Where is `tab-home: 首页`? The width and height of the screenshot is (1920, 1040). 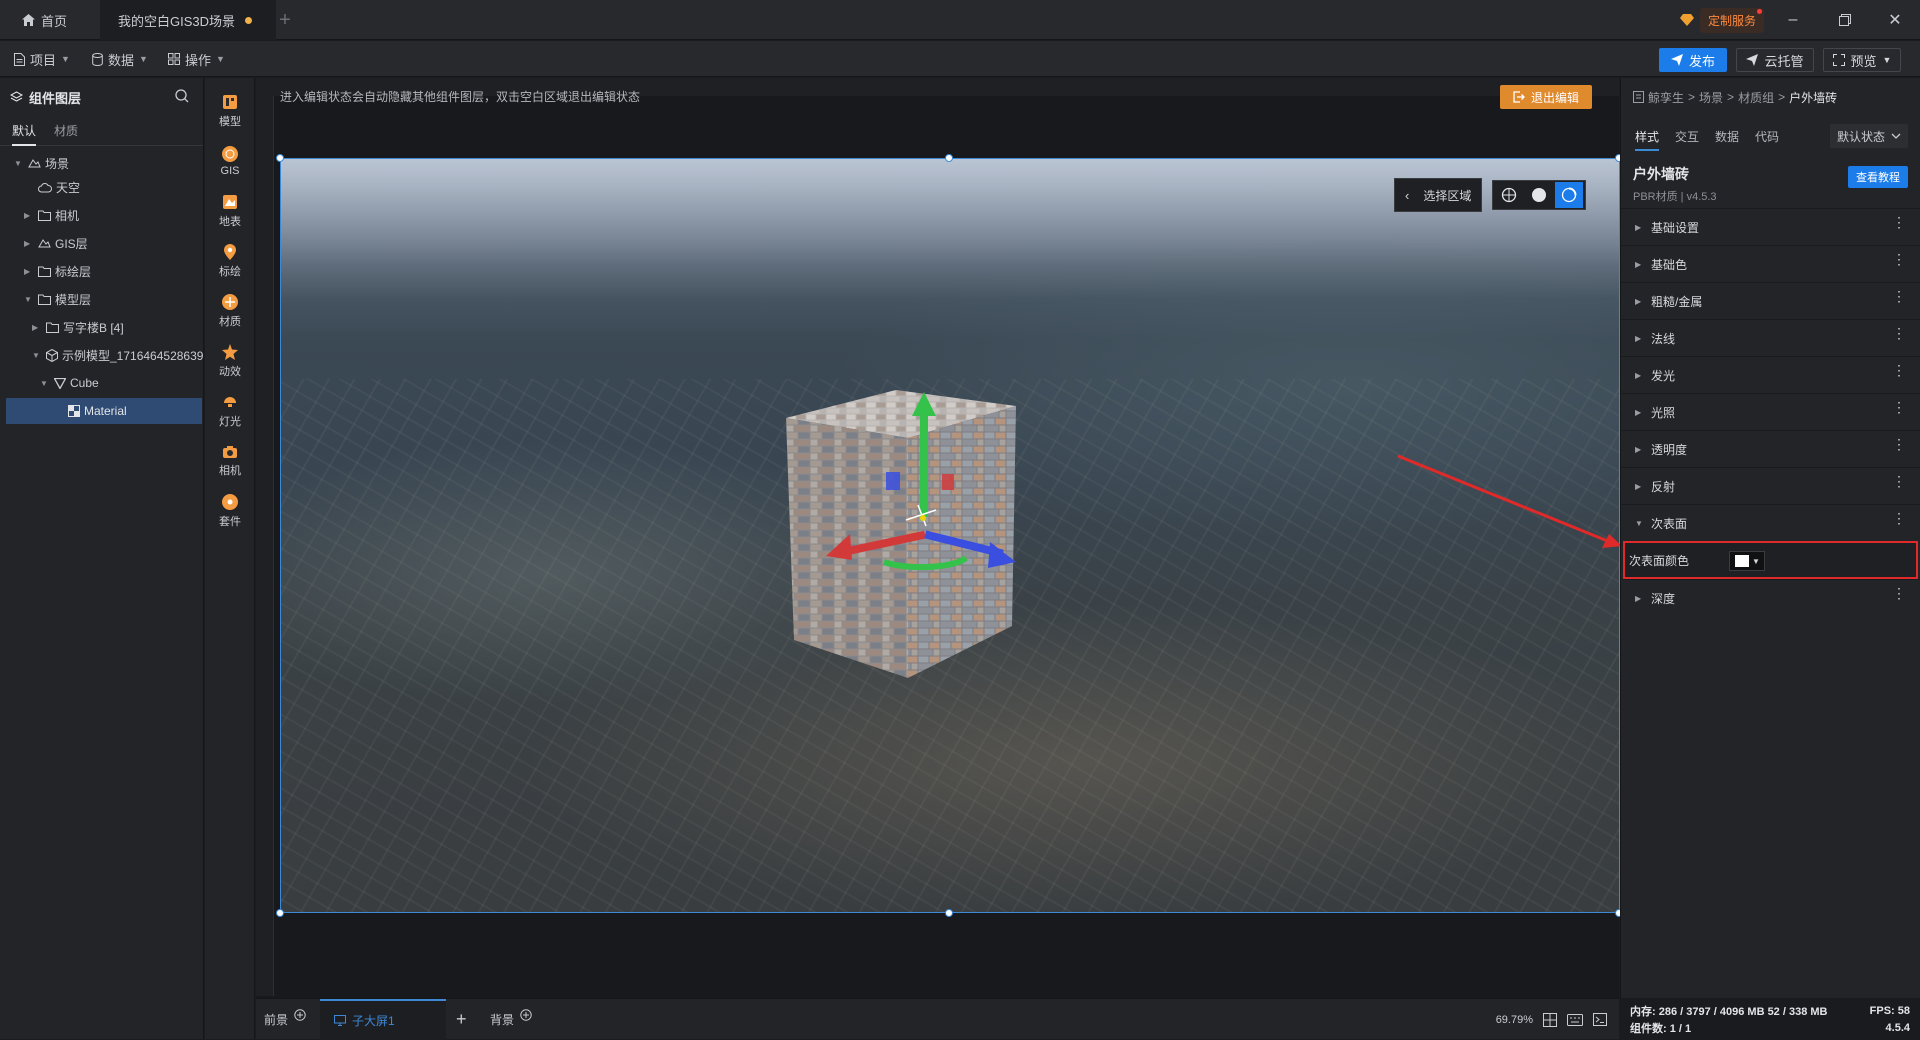
tab-home: 首页 is located at coordinates (44, 20).